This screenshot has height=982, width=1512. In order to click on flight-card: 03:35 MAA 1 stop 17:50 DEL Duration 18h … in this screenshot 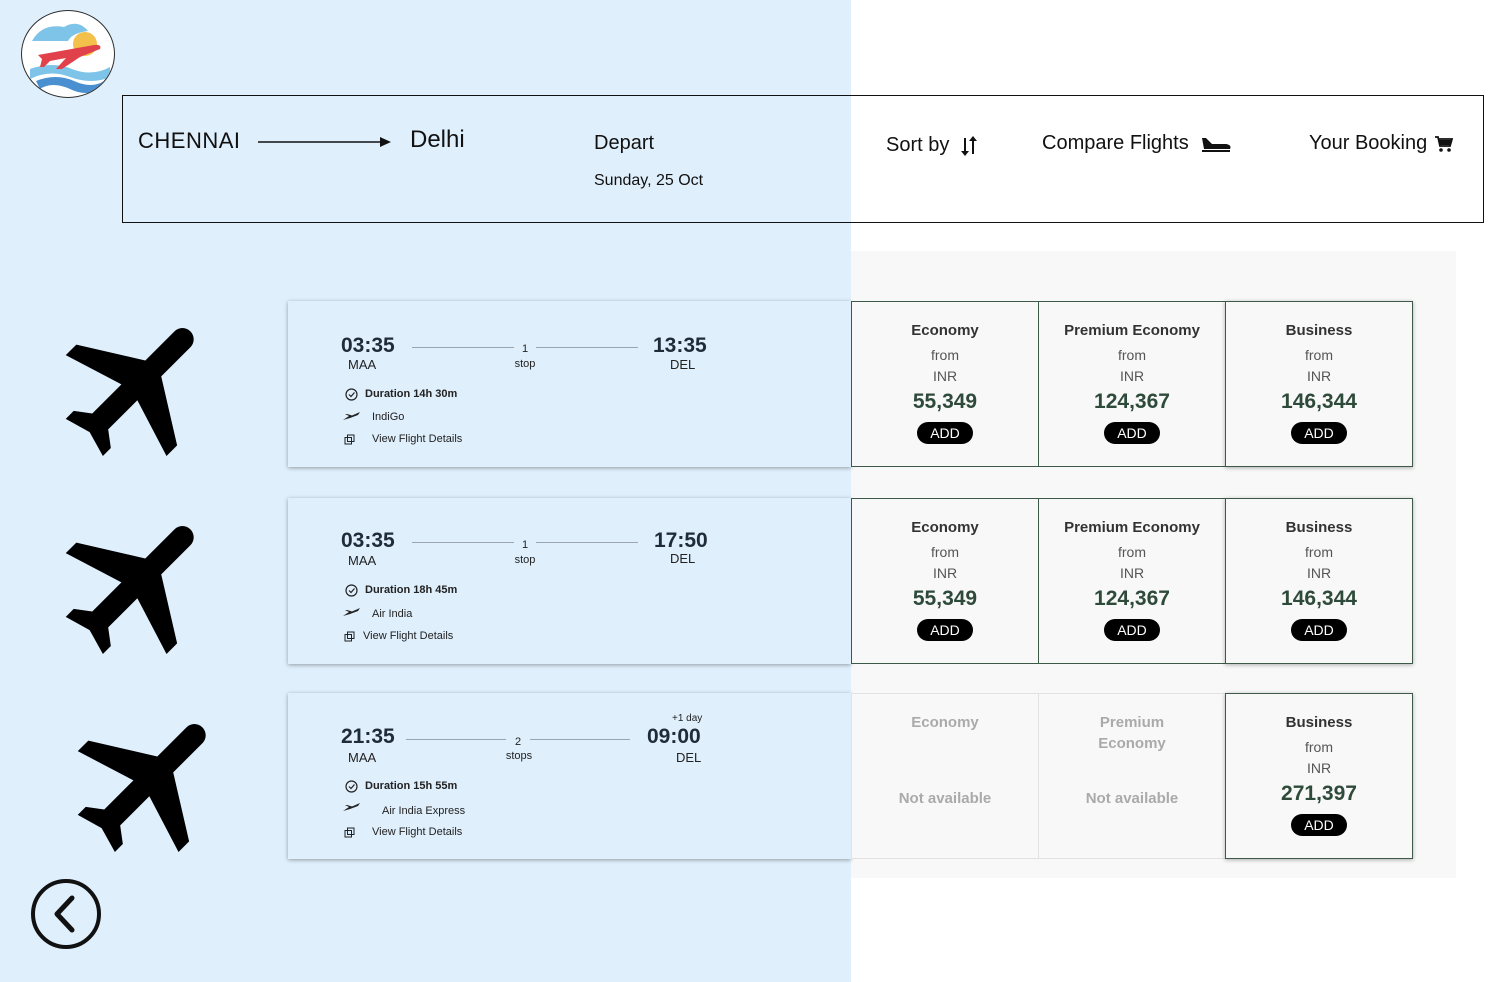, I will do `click(850, 581)`.